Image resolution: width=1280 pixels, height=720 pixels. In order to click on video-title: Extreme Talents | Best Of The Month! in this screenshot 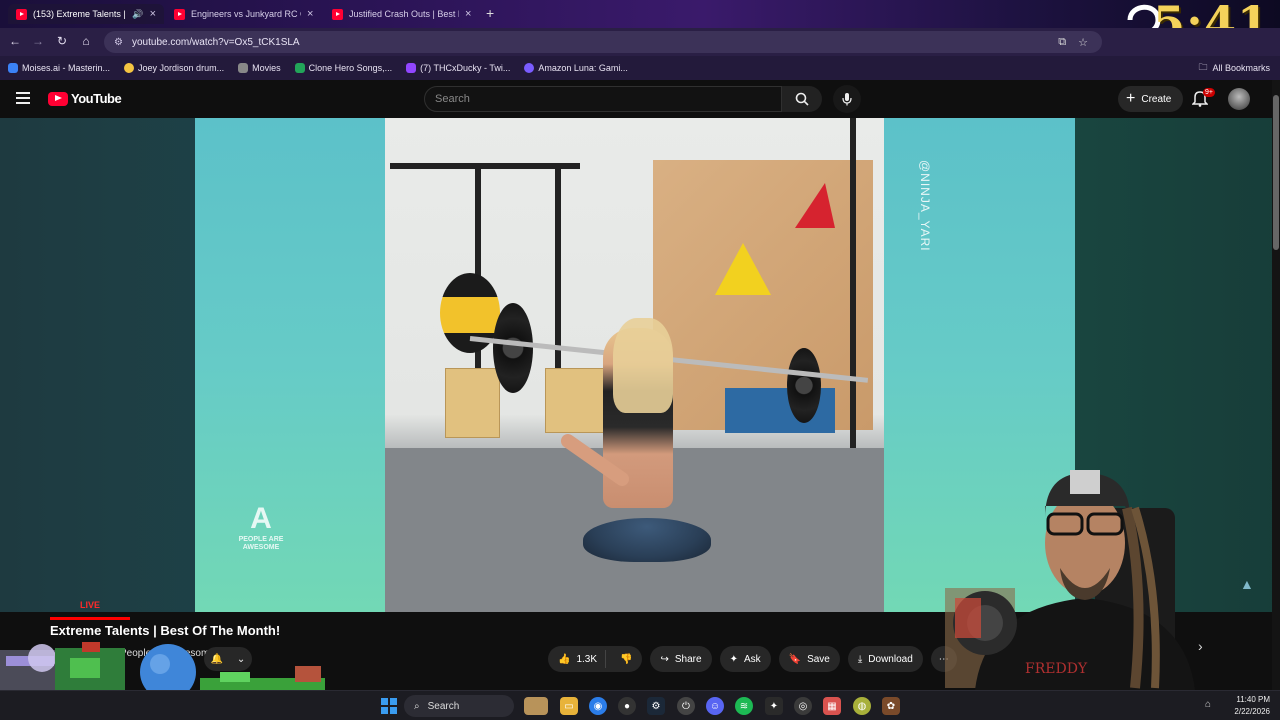, I will do `click(165, 630)`.